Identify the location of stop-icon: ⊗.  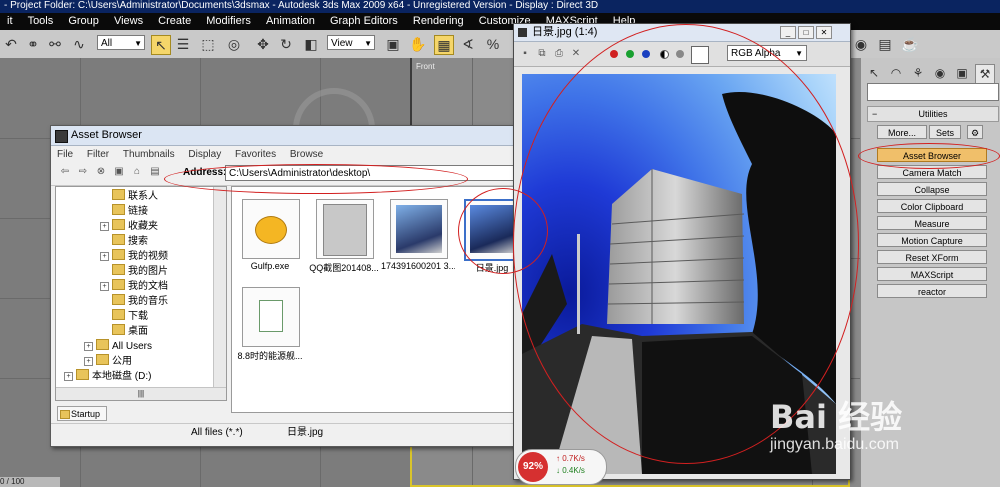
(101, 172).